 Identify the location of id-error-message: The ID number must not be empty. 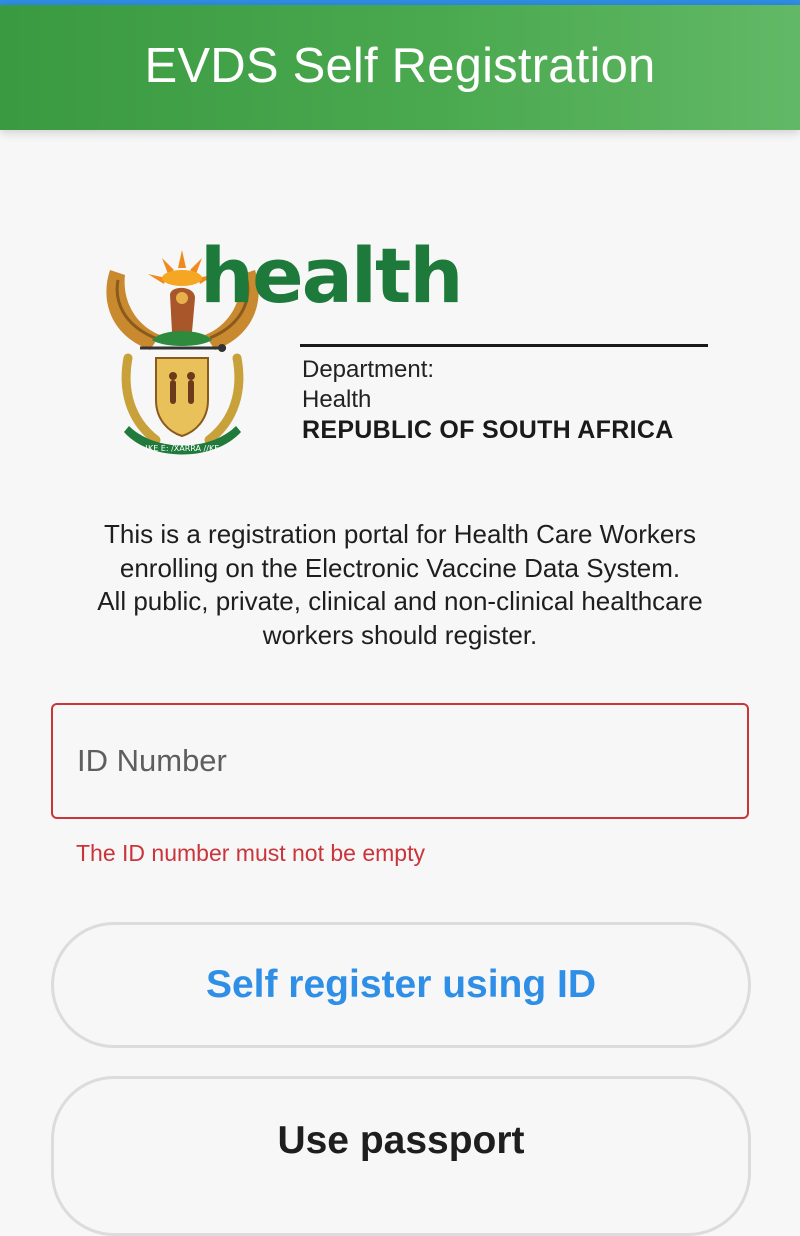
(250, 853).